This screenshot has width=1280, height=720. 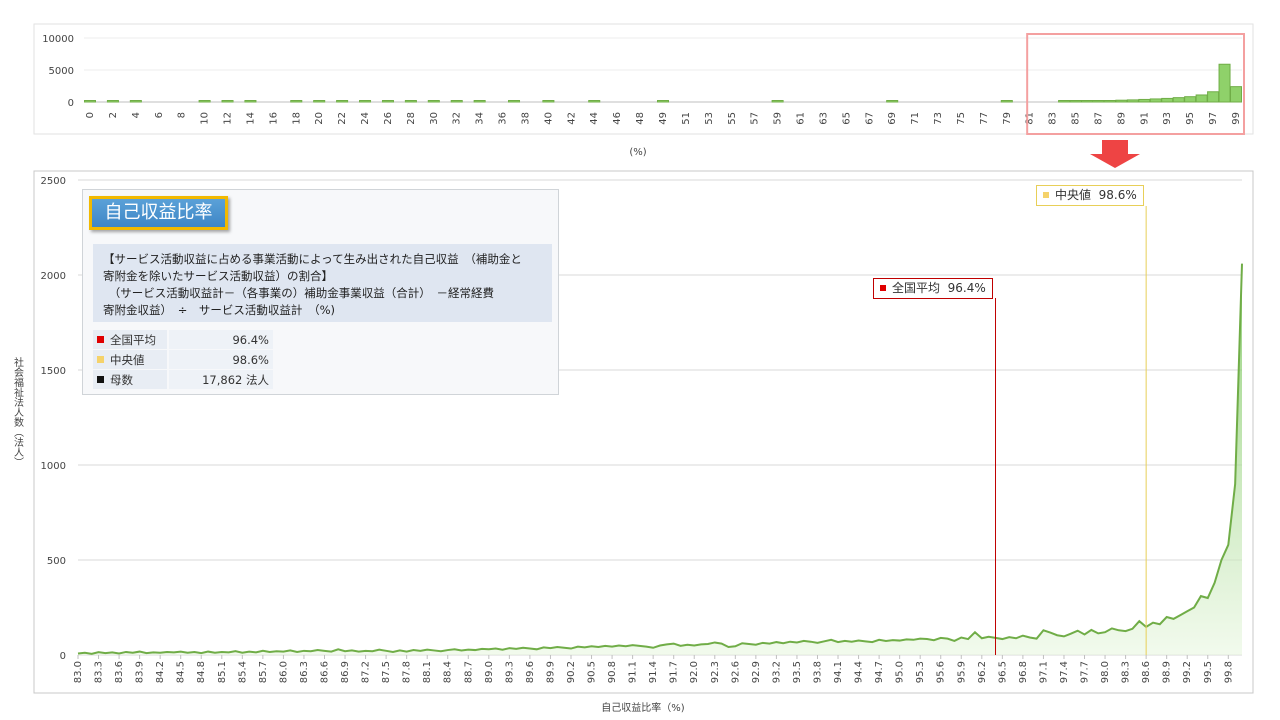 What do you see at coordinates (58, 39) in the screenshot?
I see `overview-y-tick-label: 10000` at bounding box center [58, 39].